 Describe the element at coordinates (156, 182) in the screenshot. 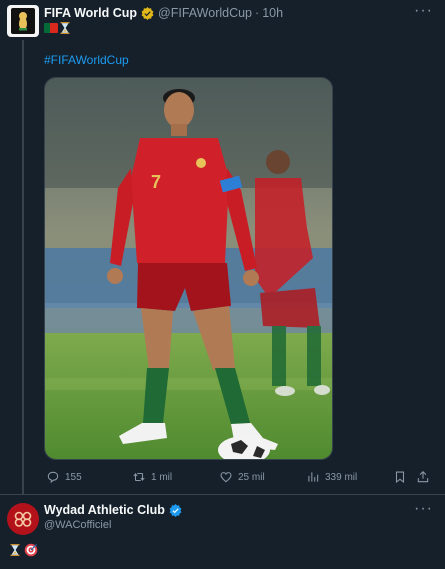

I see `jersey-number: 7` at that location.